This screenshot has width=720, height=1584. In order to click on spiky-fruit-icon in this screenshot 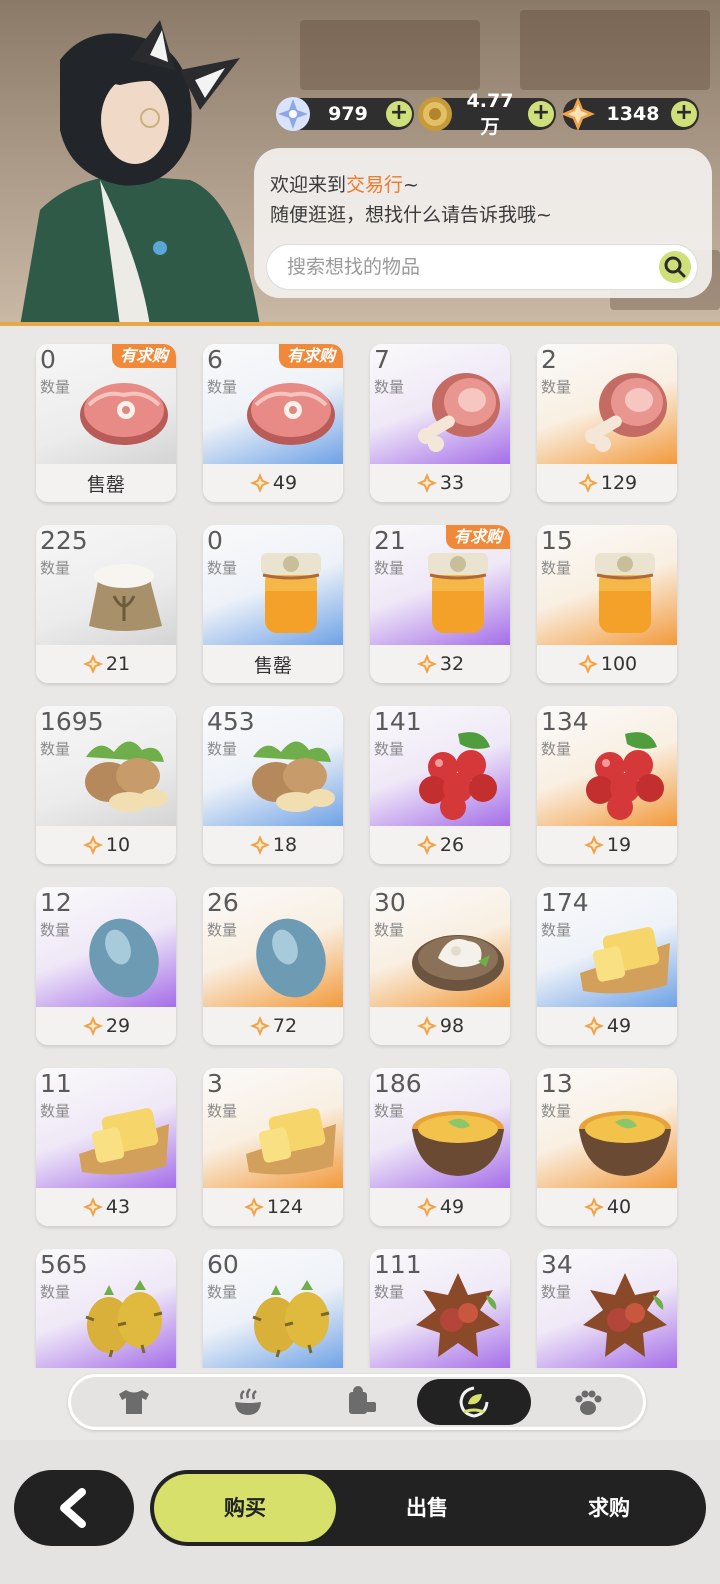, I will do `click(124, 1319)`.